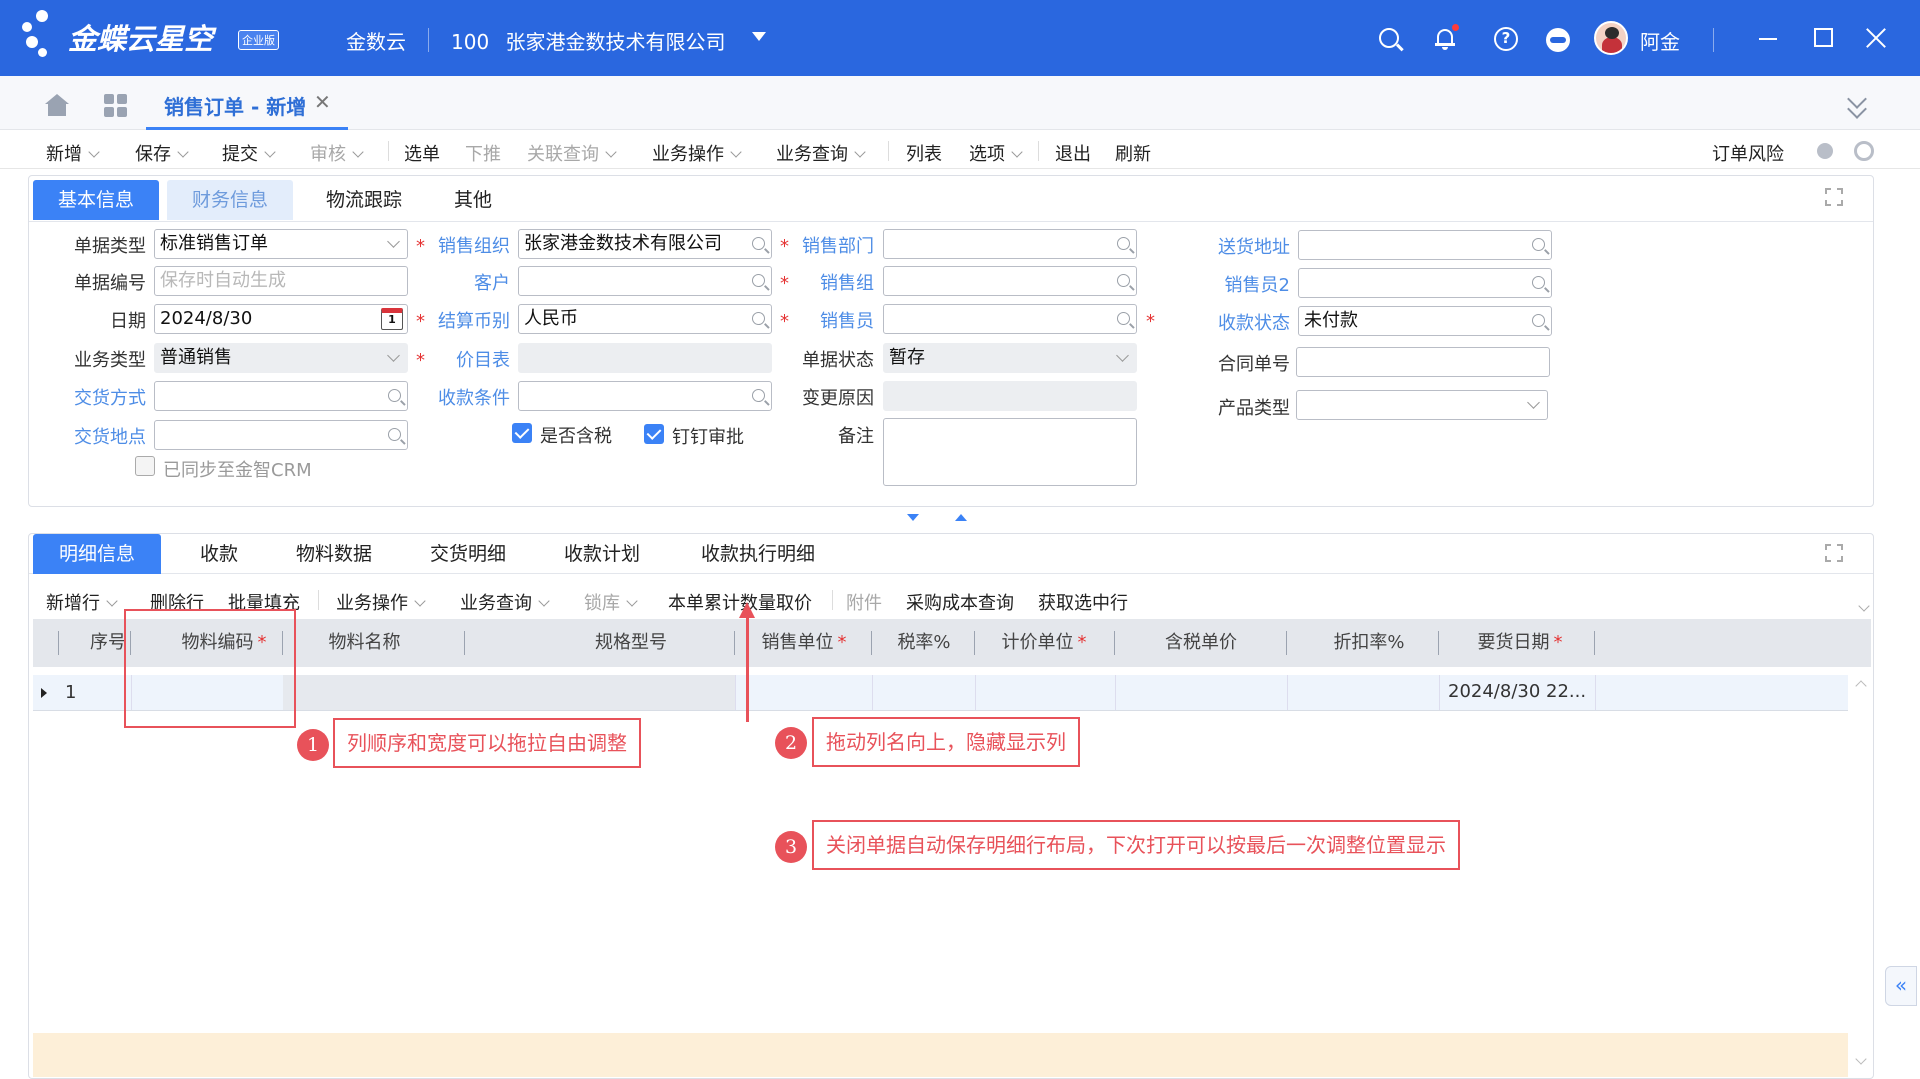 This screenshot has width=1920, height=1079. Describe the element at coordinates (924, 643) in the screenshot. I see `col-tax-rate: 税率%` at that location.